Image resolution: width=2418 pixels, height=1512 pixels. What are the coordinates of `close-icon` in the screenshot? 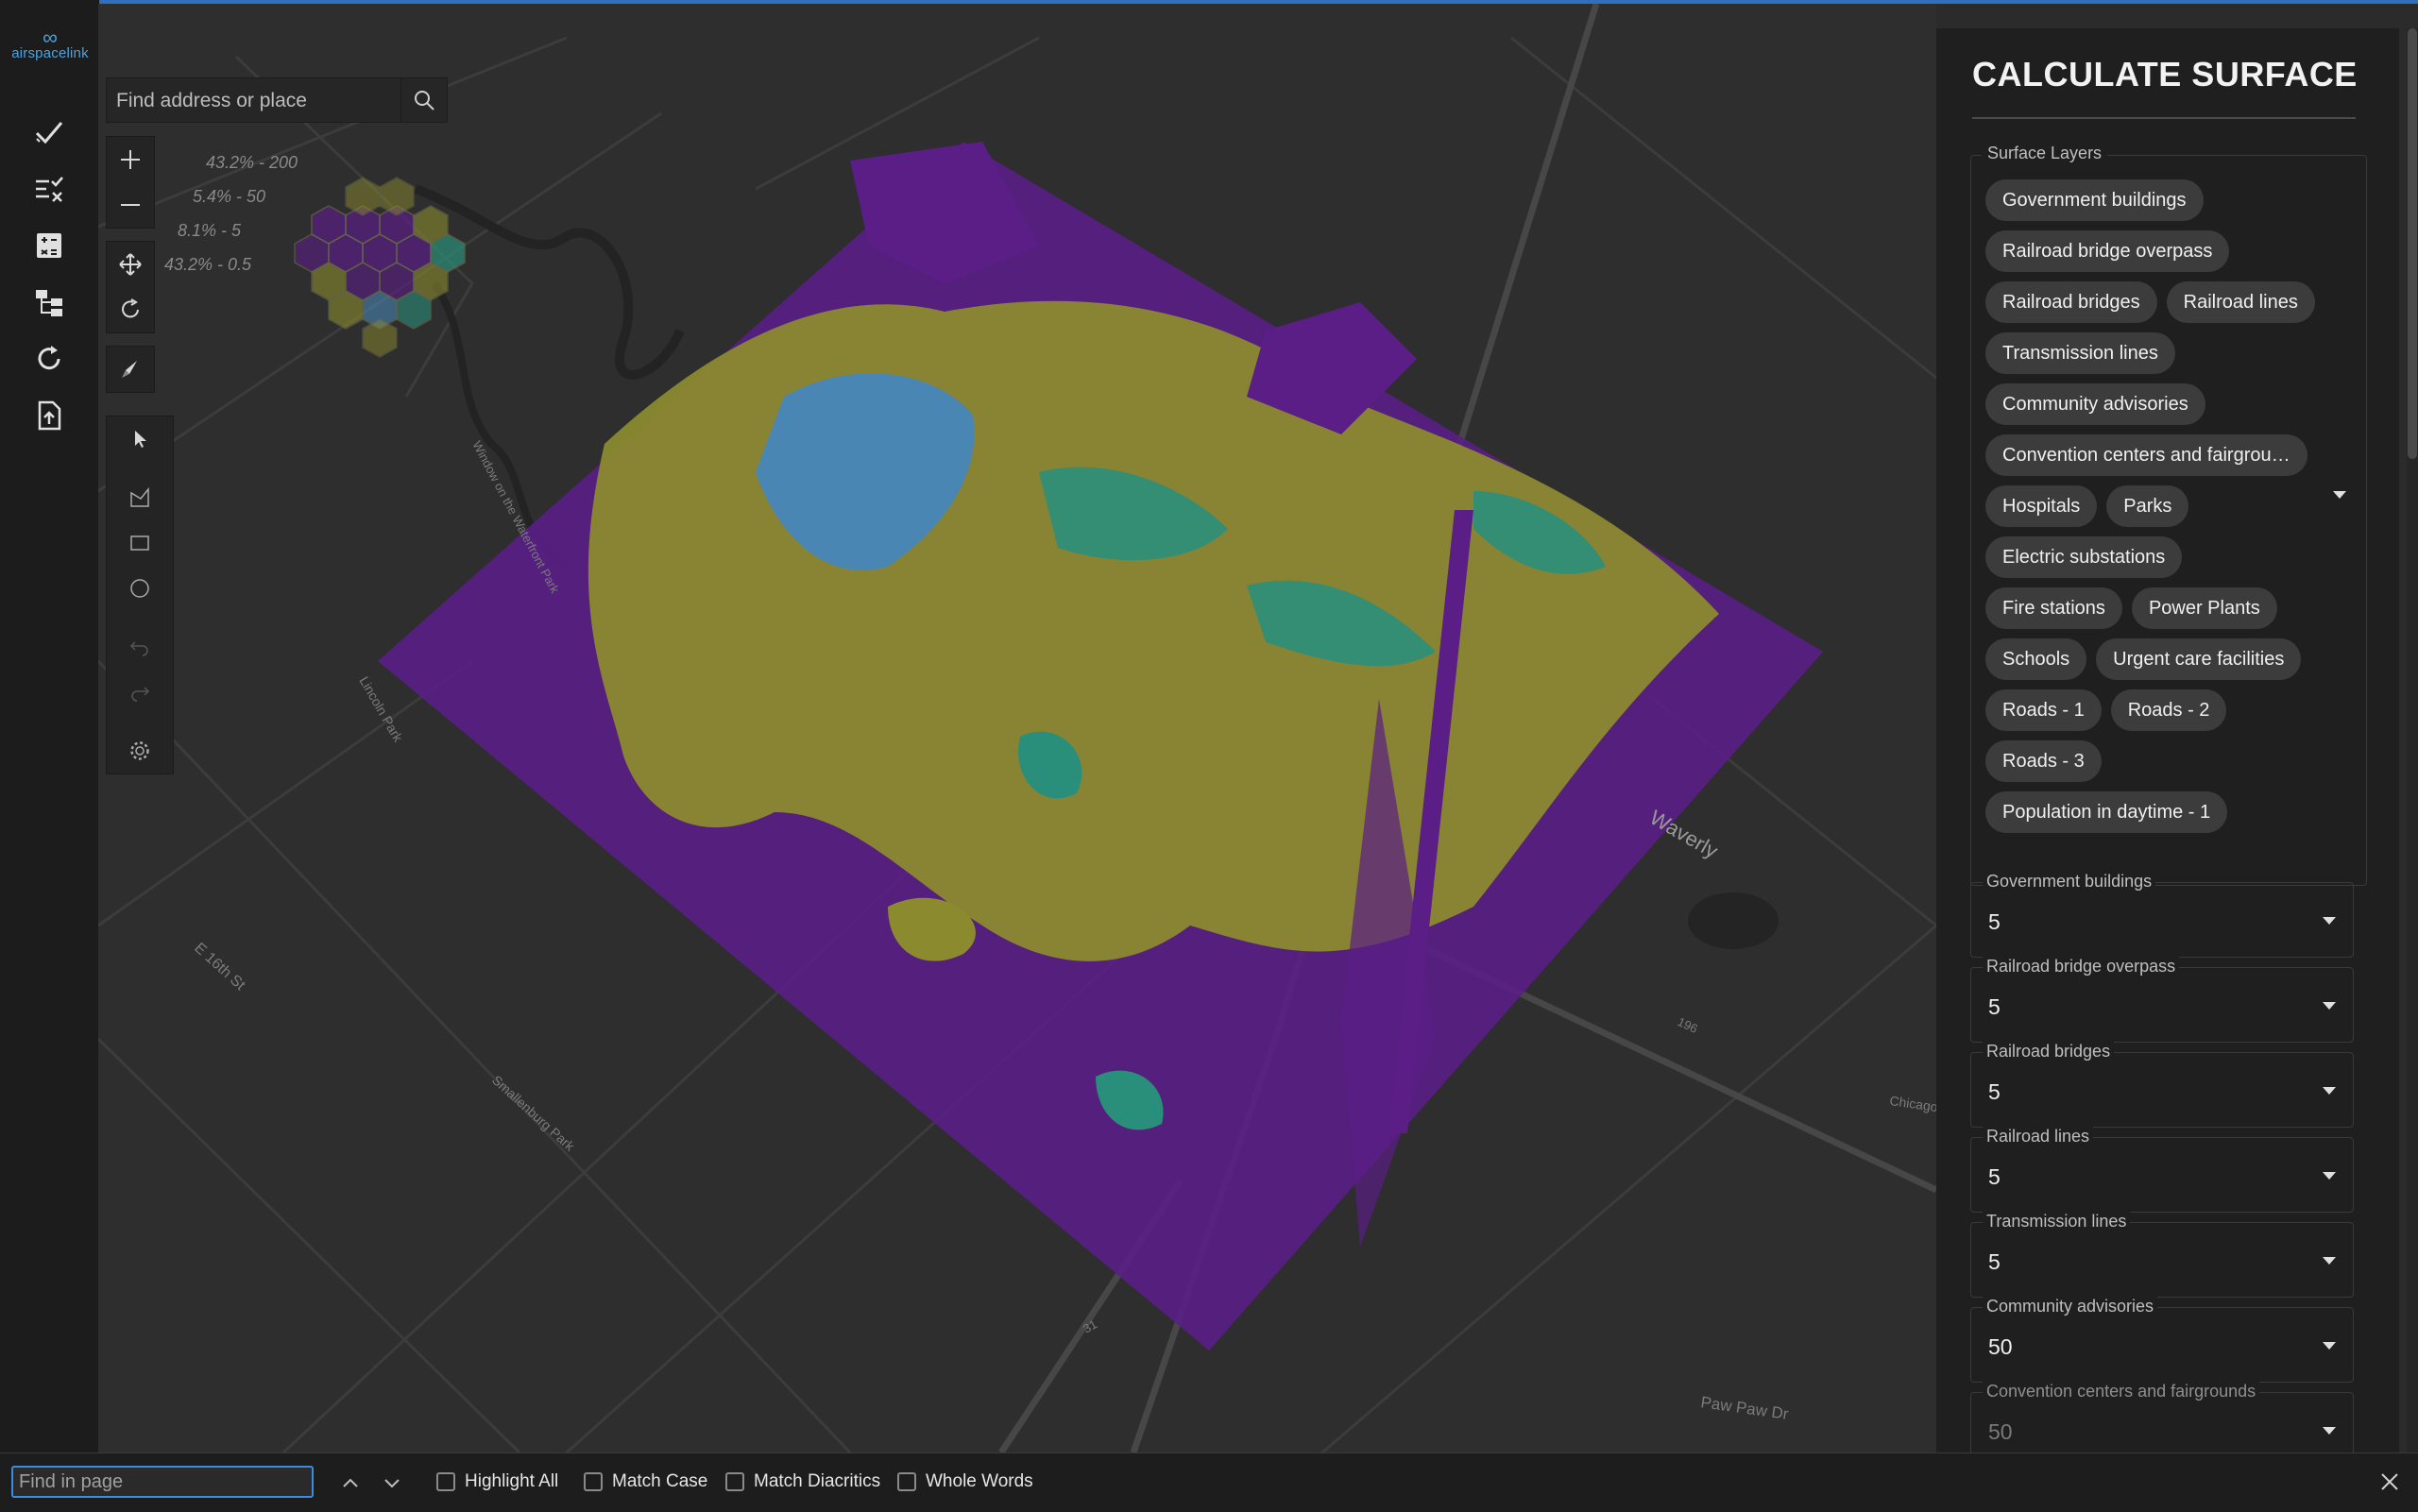 It's located at (2389, 1482).